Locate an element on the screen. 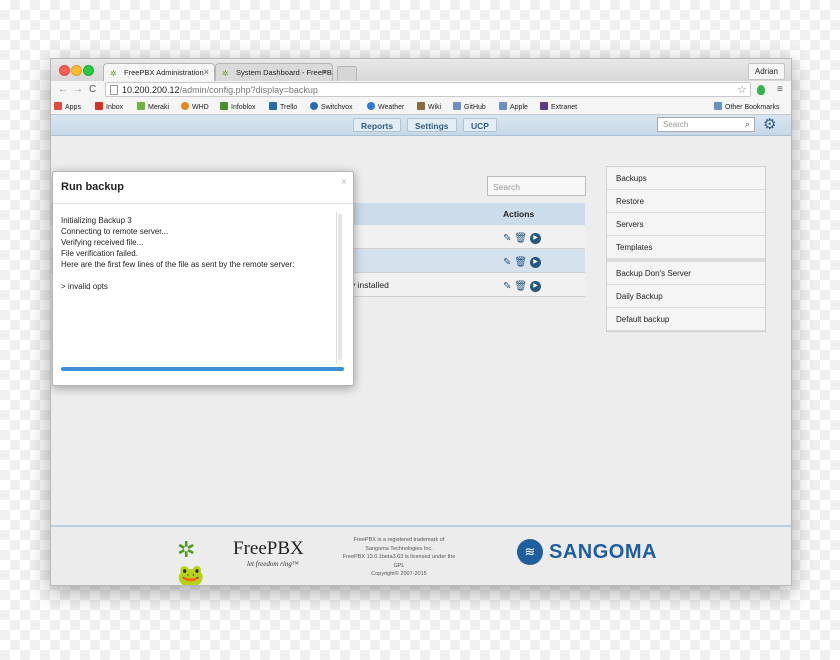 The height and width of the screenshot is (660, 840). bookmark-apps: Apps is located at coordinates (67, 106).